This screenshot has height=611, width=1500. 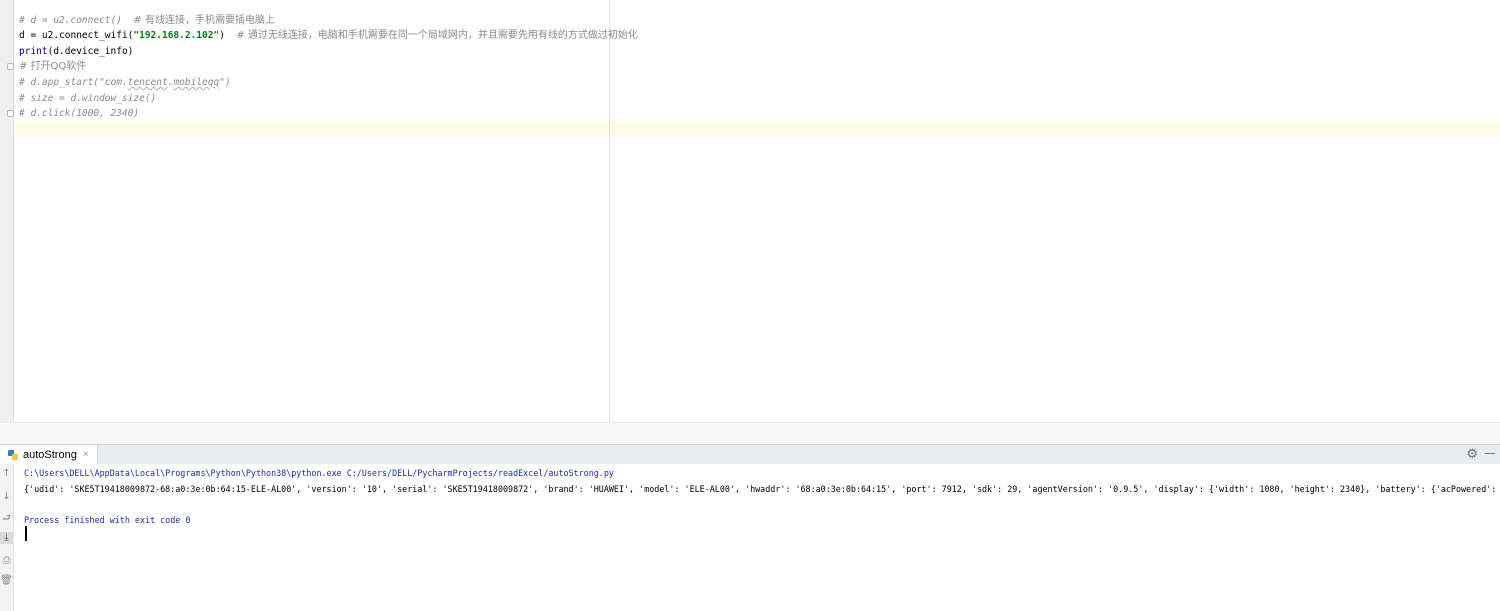 What do you see at coordinates (609, 211) in the screenshot?
I see `right-margin-guide` at bounding box center [609, 211].